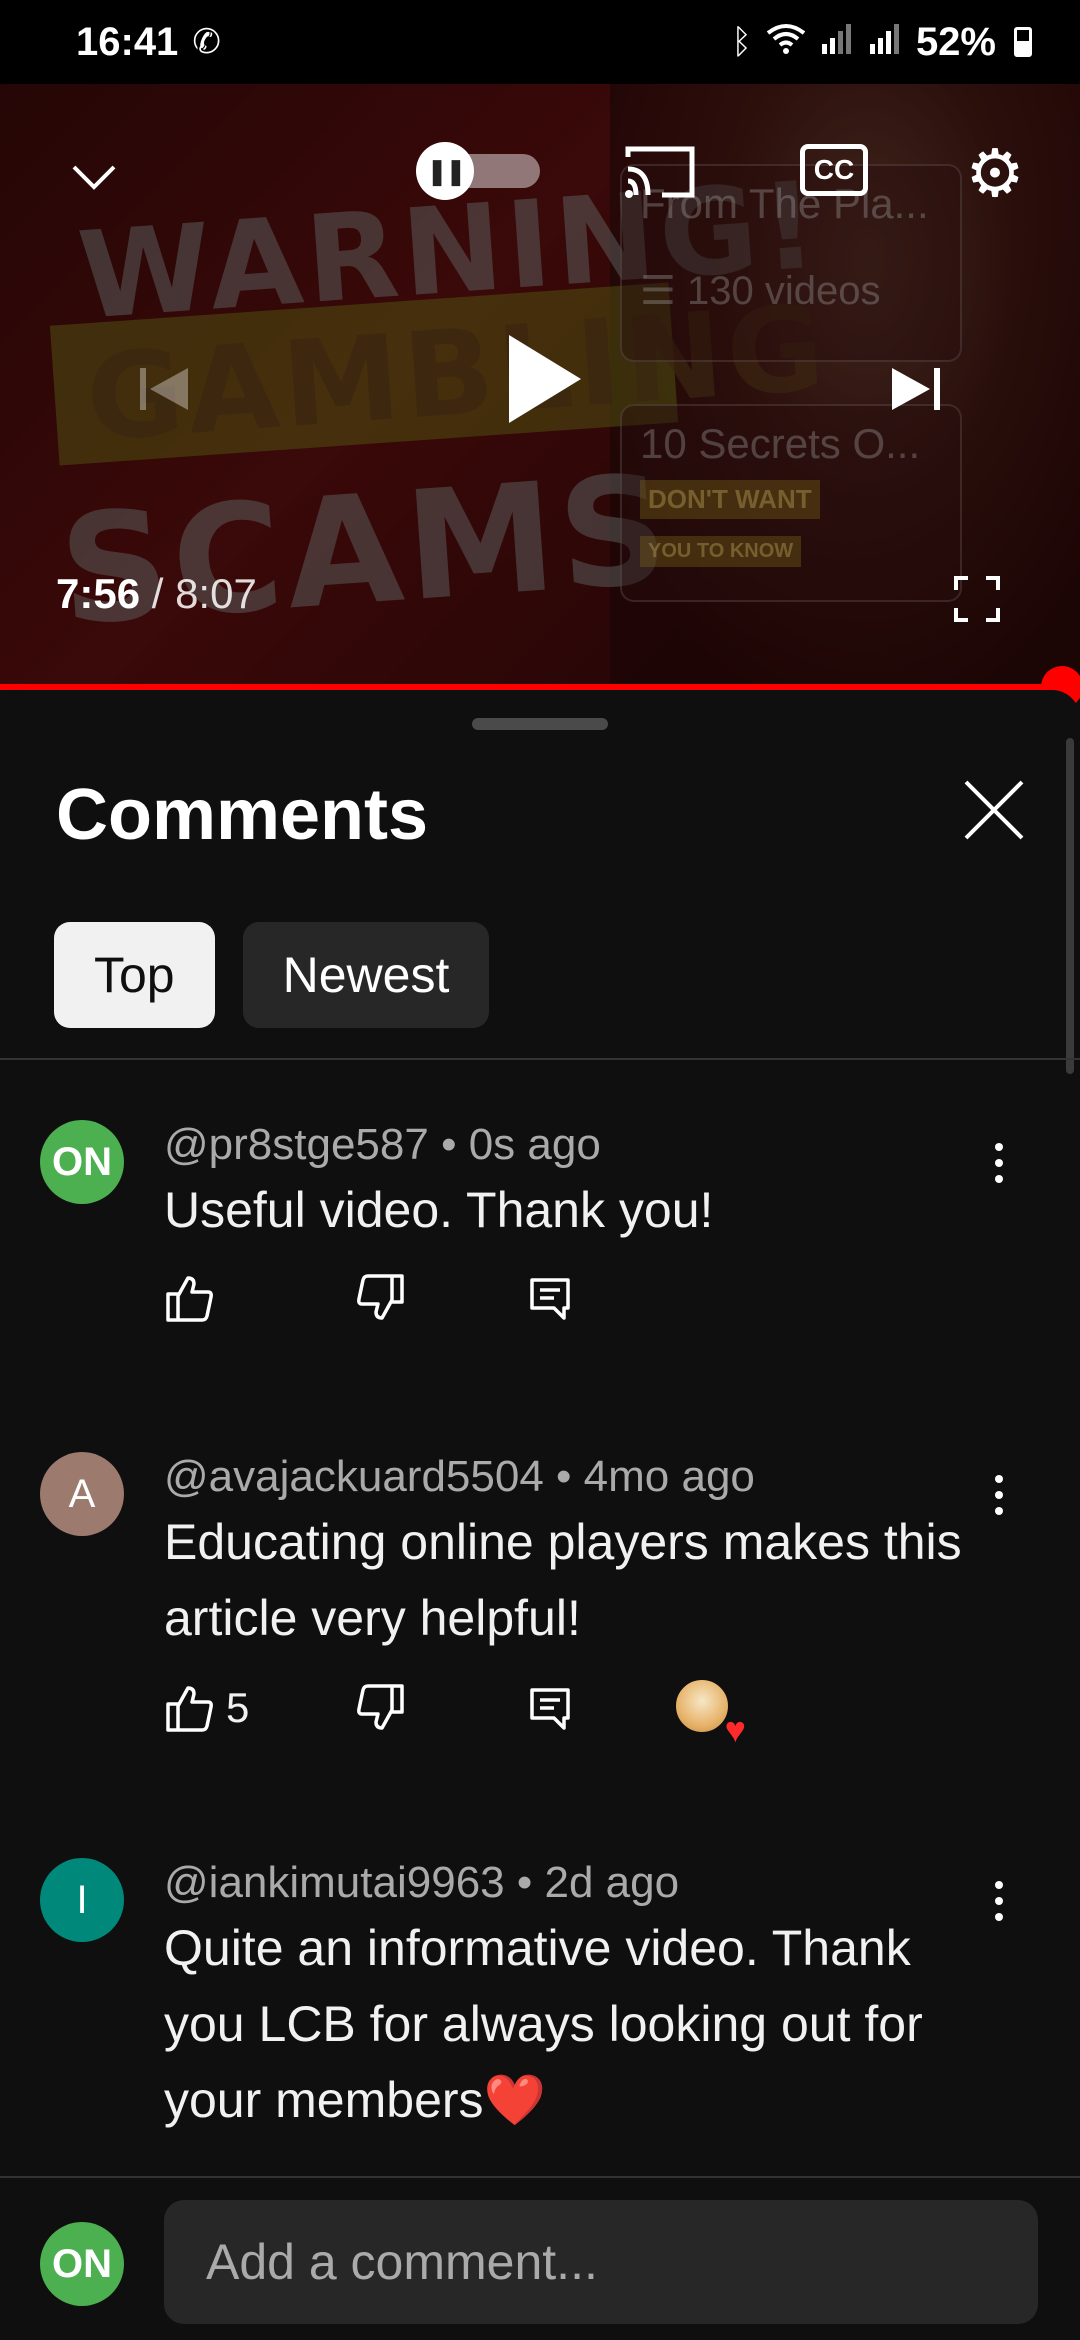 This screenshot has height=2340, width=1080. Describe the element at coordinates (995, 173) in the screenshot. I see `settings-gear-icon: ⚙` at that location.